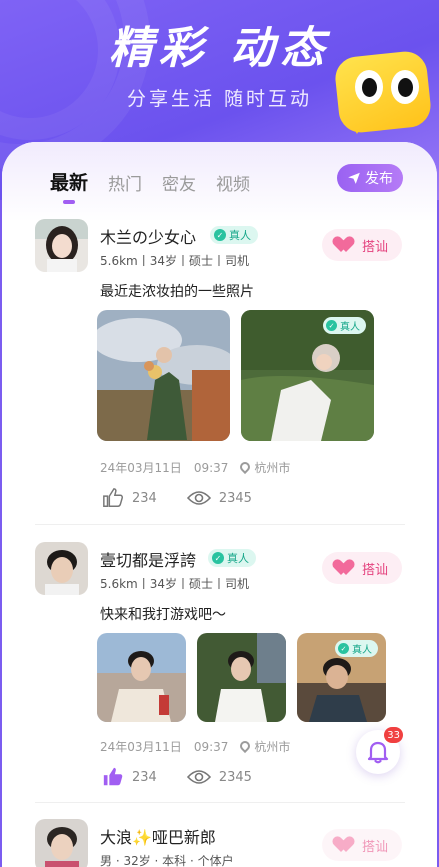  I want to click on tab-hot: 热门, so click(125, 182).